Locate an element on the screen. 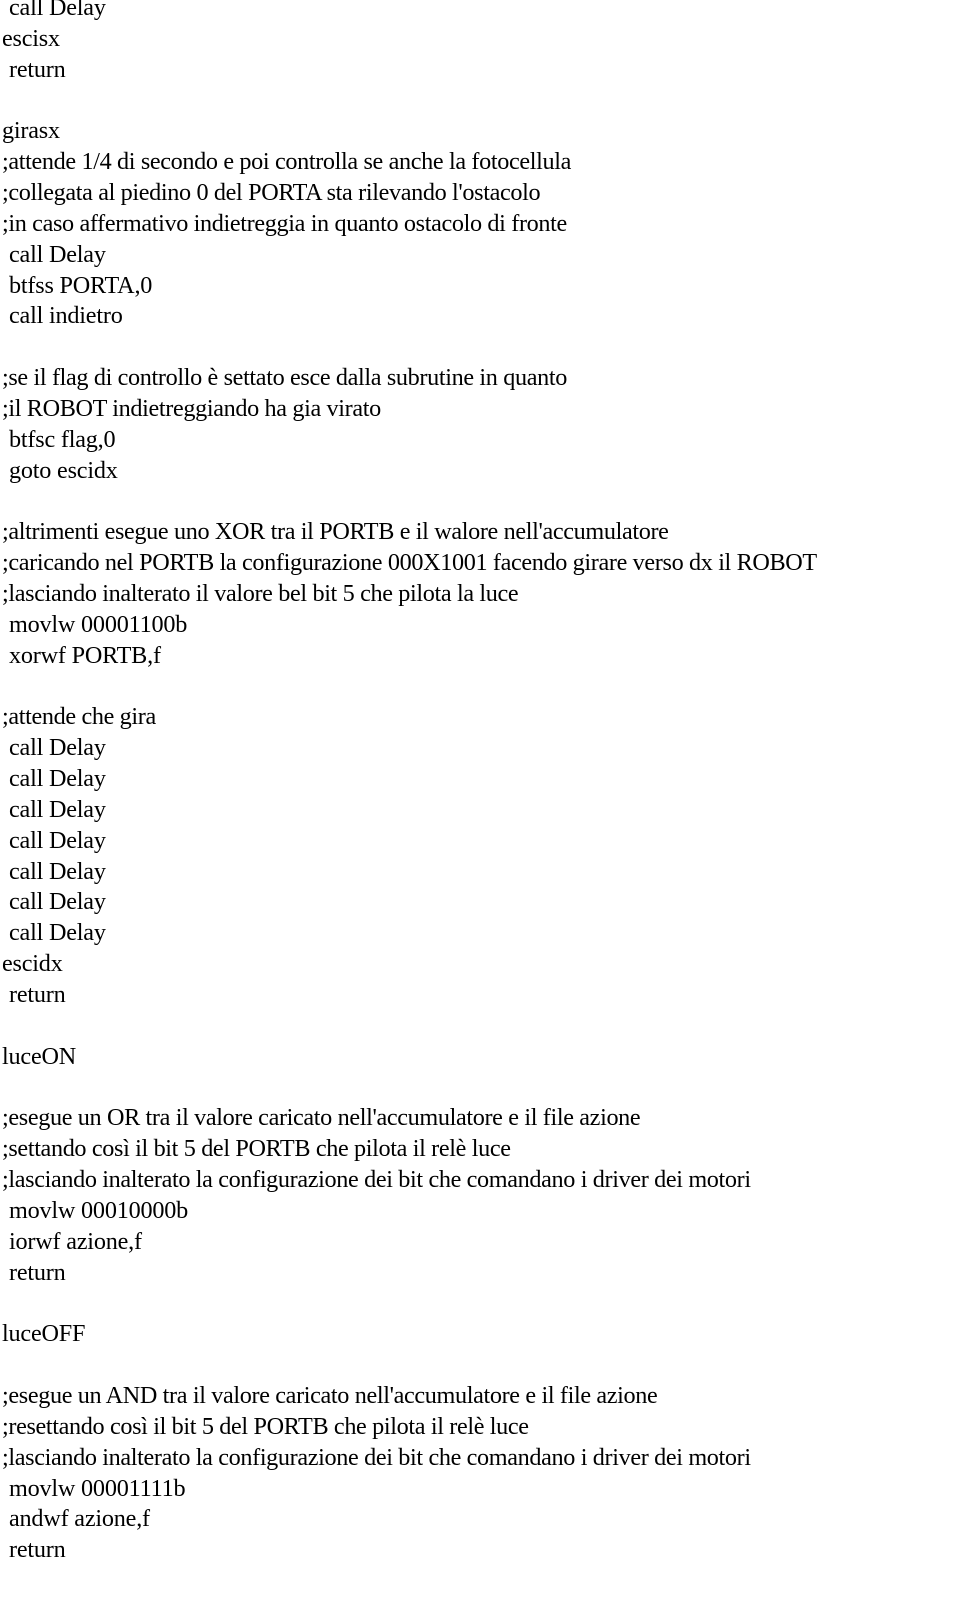  comment-line: ;il ROBOT indietreggiando ha gia virato is located at coordinates (191, 408).